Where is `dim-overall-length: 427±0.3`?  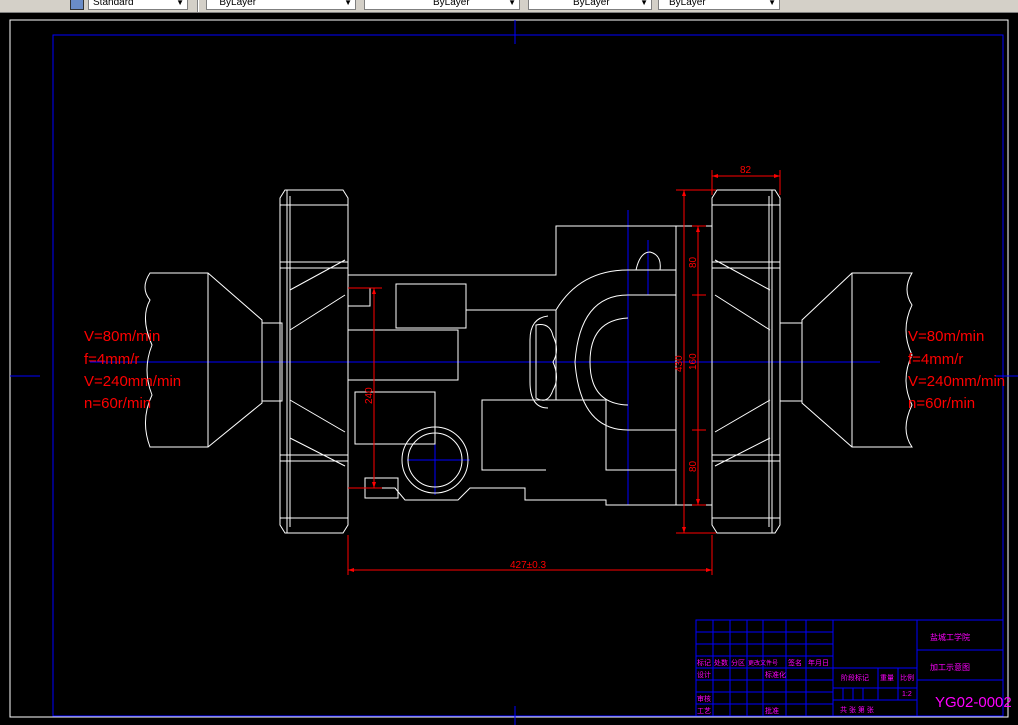
dim-overall-length: 427±0.3 is located at coordinates (528, 565).